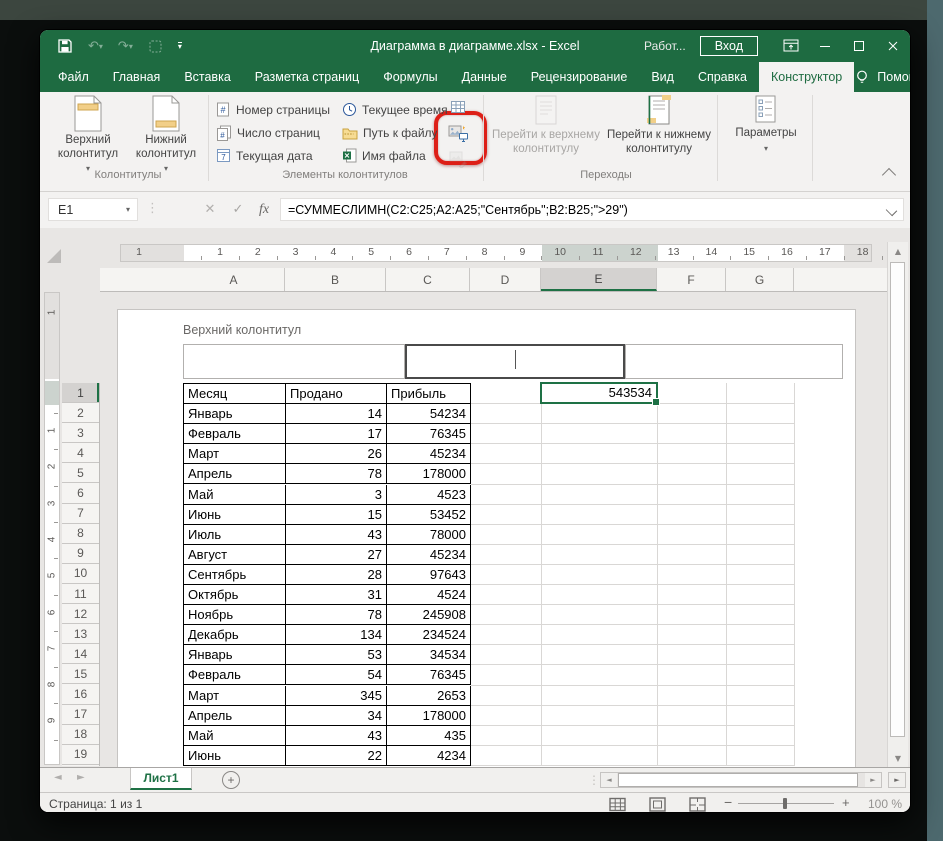 Image resolution: width=943 pixels, height=841 pixels. I want to click on column-header: D, so click(505, 279).